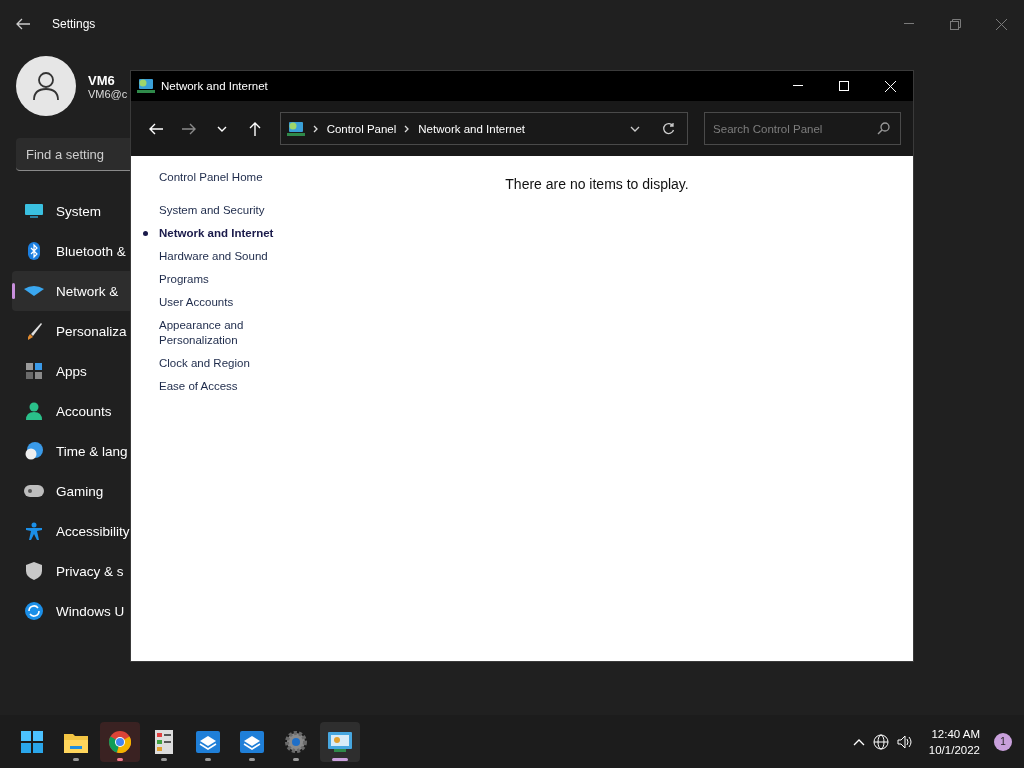 The width and height of the screenshot is (1024, 768). I want to click on nav-label: Personaliza, so click(91, 331).